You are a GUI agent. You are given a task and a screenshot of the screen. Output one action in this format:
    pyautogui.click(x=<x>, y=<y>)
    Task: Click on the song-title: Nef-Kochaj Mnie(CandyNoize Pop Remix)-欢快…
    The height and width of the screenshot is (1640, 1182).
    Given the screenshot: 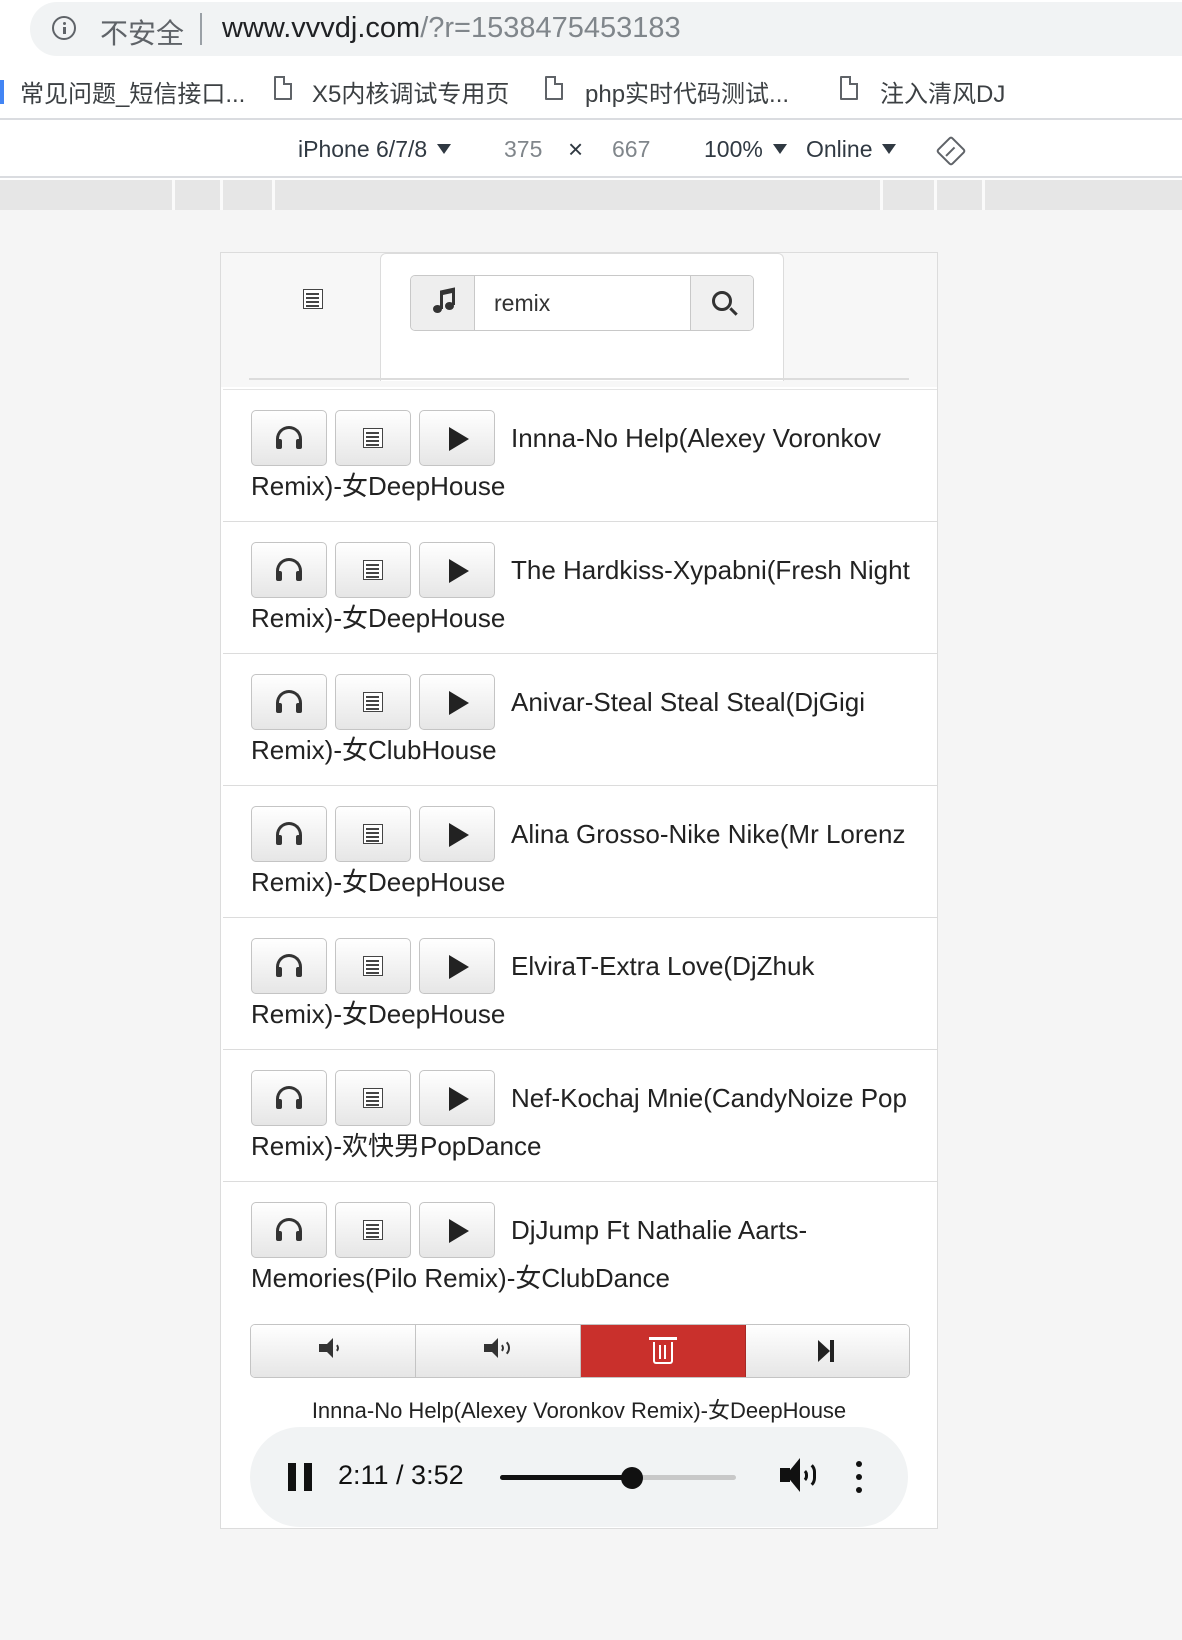 What is the action you would take?
    pyautogui.click(x=579, y=1122)
    